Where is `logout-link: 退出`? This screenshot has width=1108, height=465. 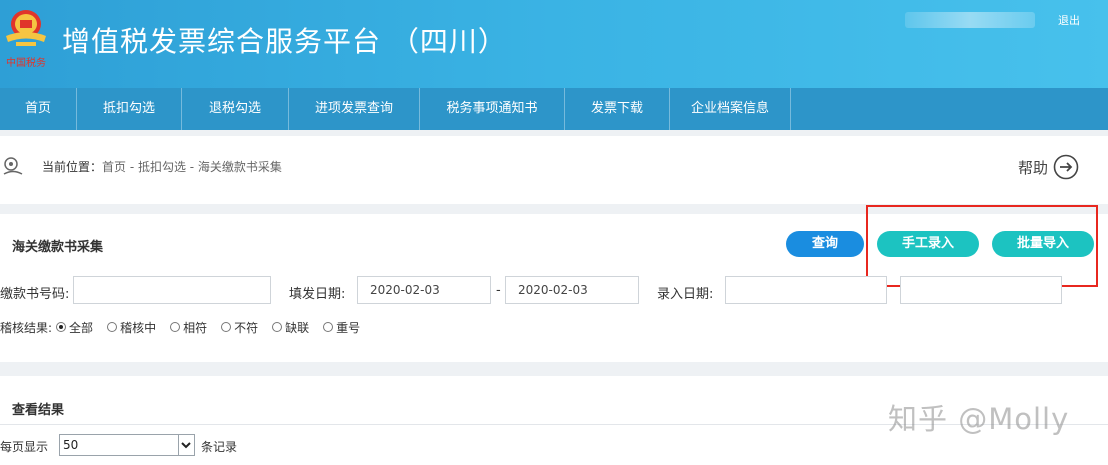 logout-link: 退出 is located at coordinates (1069, 20).